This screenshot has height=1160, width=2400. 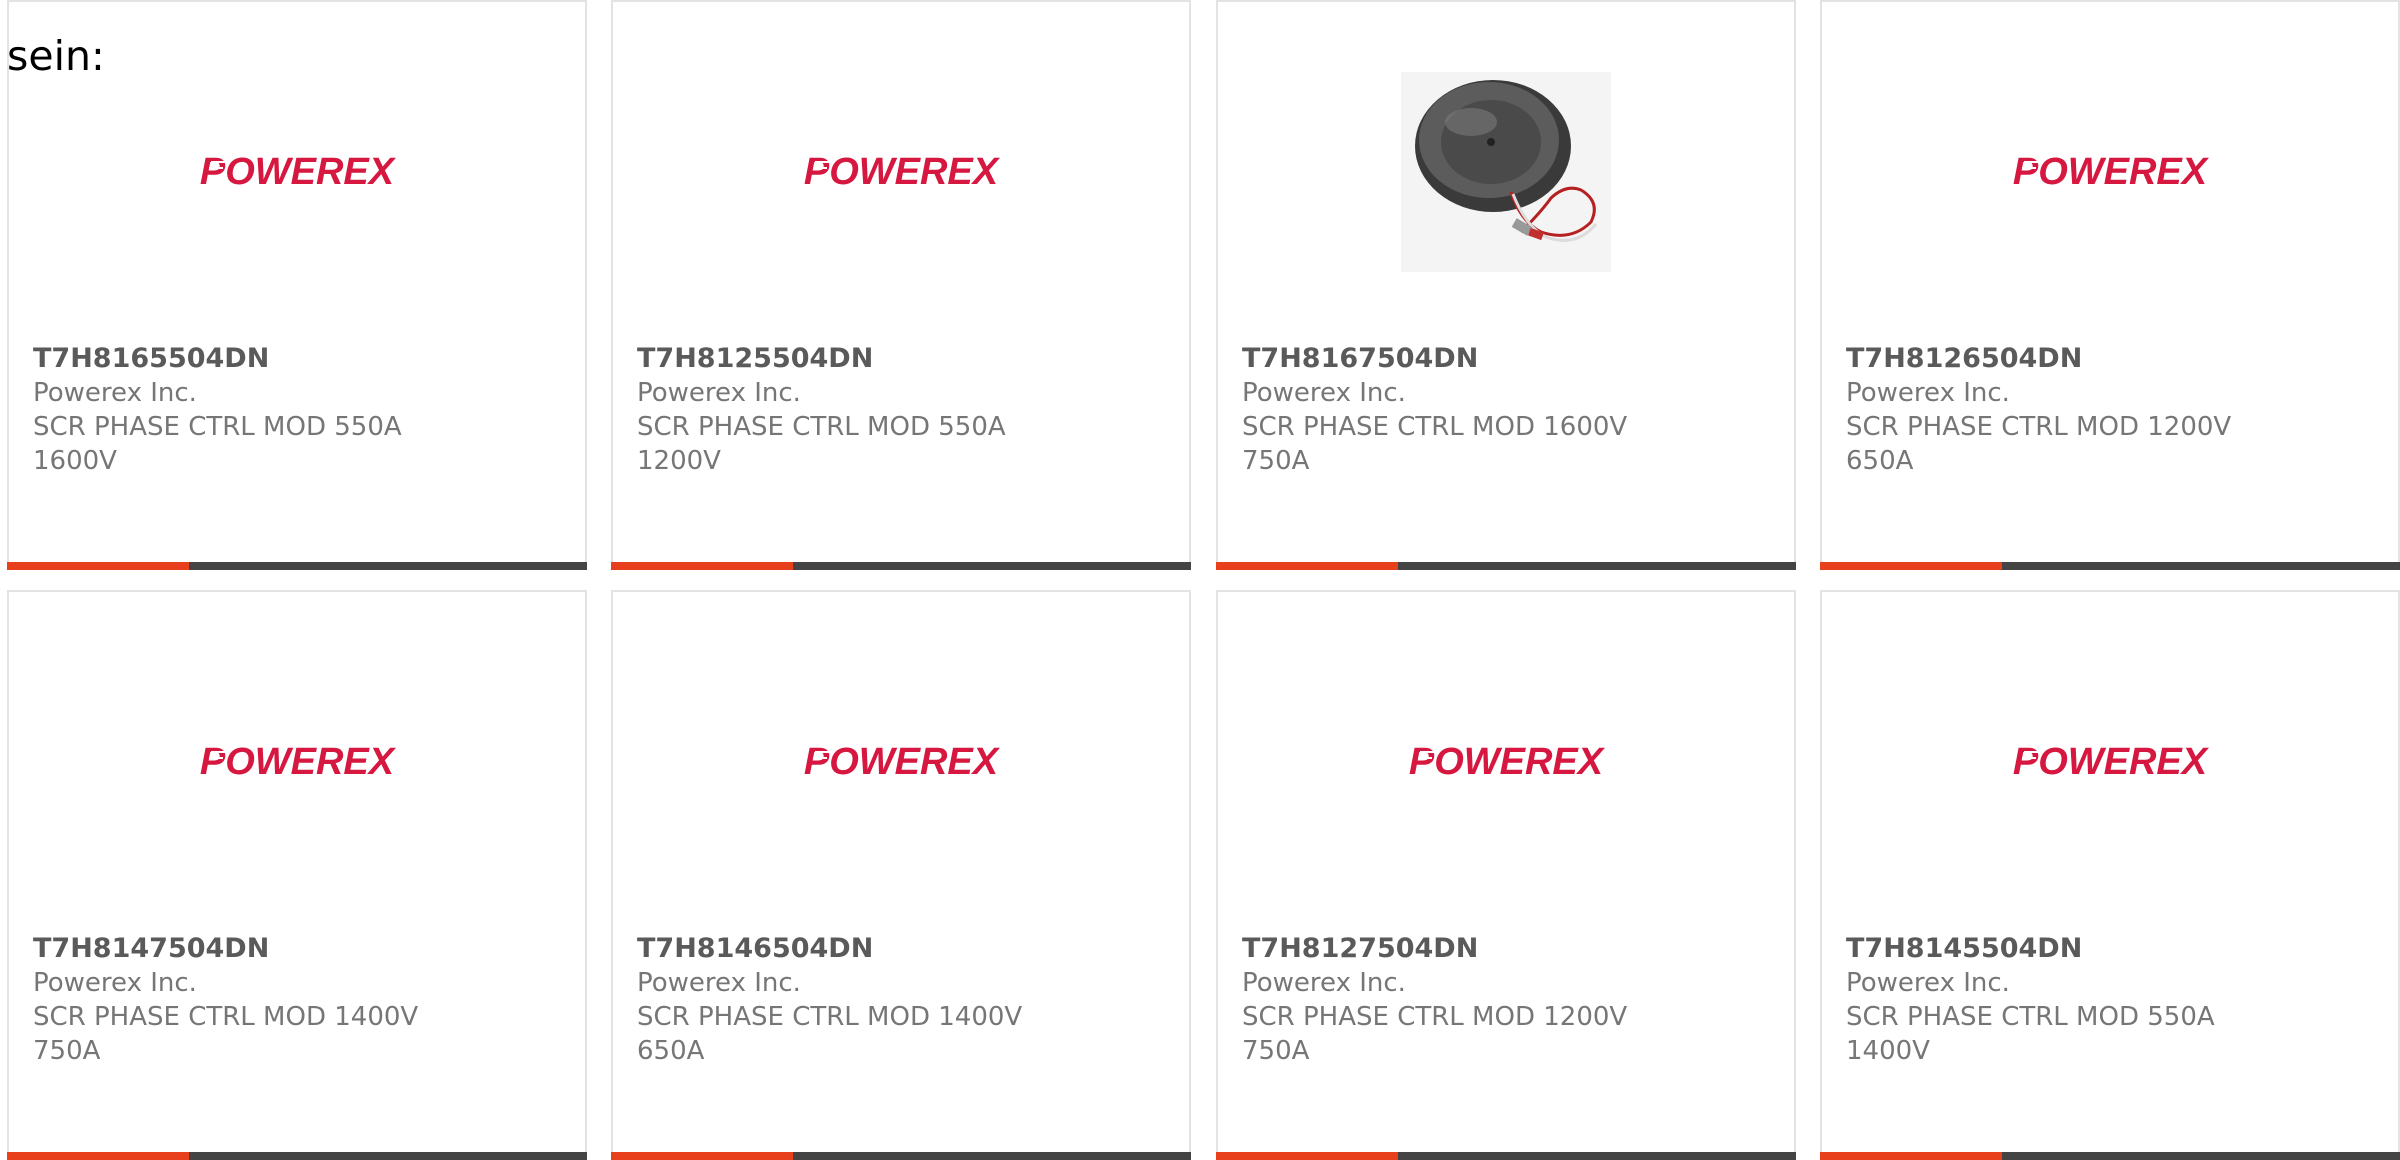 I want to click on product-description: SCR PHASE CTRL MOD 1600V 750A, so click(x=1435, y=444).